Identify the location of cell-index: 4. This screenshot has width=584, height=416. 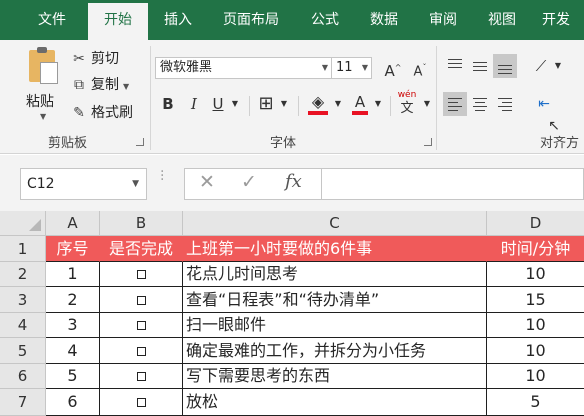
(73, 351).